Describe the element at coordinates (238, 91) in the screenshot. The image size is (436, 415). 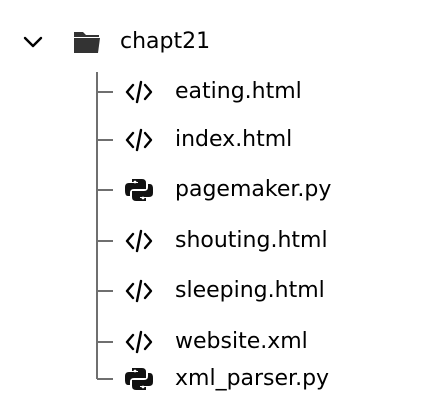
I see `file-label: eating.html` at that location.